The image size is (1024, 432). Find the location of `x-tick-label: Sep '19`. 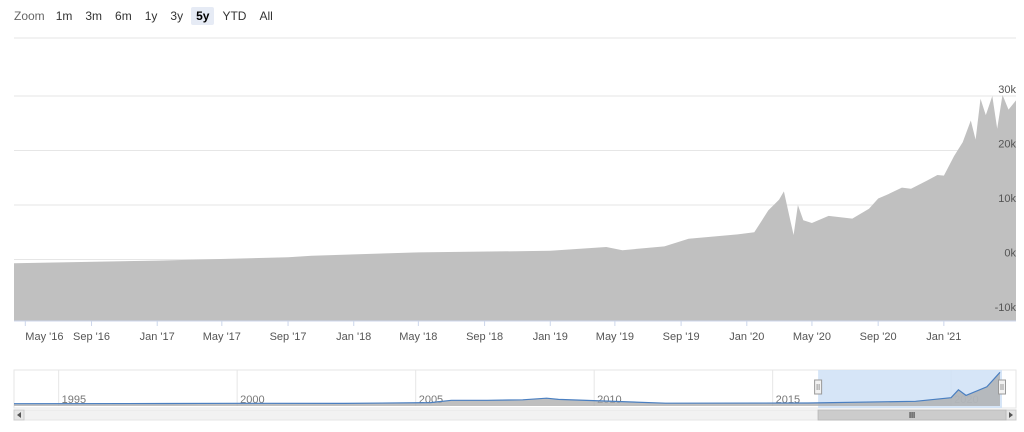

x-tick-label: Sep '19 is located at coordinates (681, 337).